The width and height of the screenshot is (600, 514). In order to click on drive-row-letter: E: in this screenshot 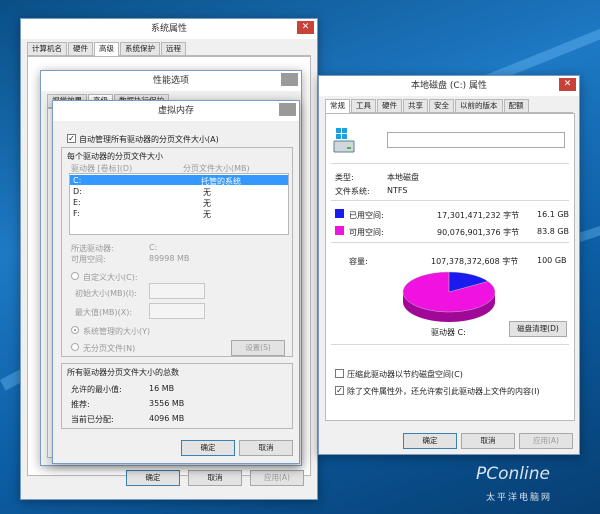, I will do `click(77, 202)`.